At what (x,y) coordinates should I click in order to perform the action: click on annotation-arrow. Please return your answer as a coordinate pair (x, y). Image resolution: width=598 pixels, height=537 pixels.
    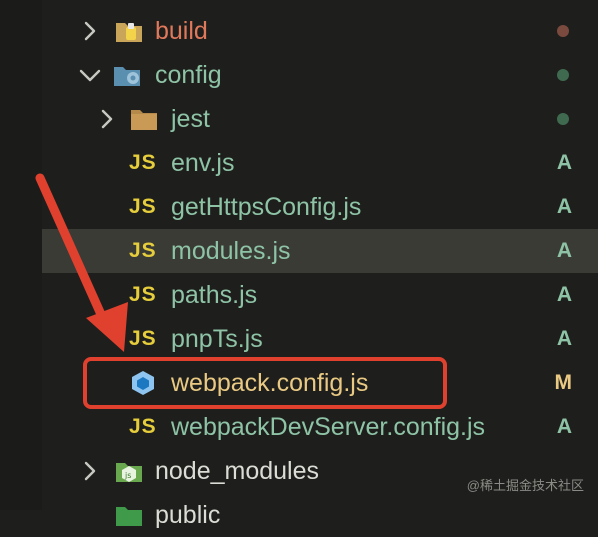
    Looking at the image, I should click on (81, 262).